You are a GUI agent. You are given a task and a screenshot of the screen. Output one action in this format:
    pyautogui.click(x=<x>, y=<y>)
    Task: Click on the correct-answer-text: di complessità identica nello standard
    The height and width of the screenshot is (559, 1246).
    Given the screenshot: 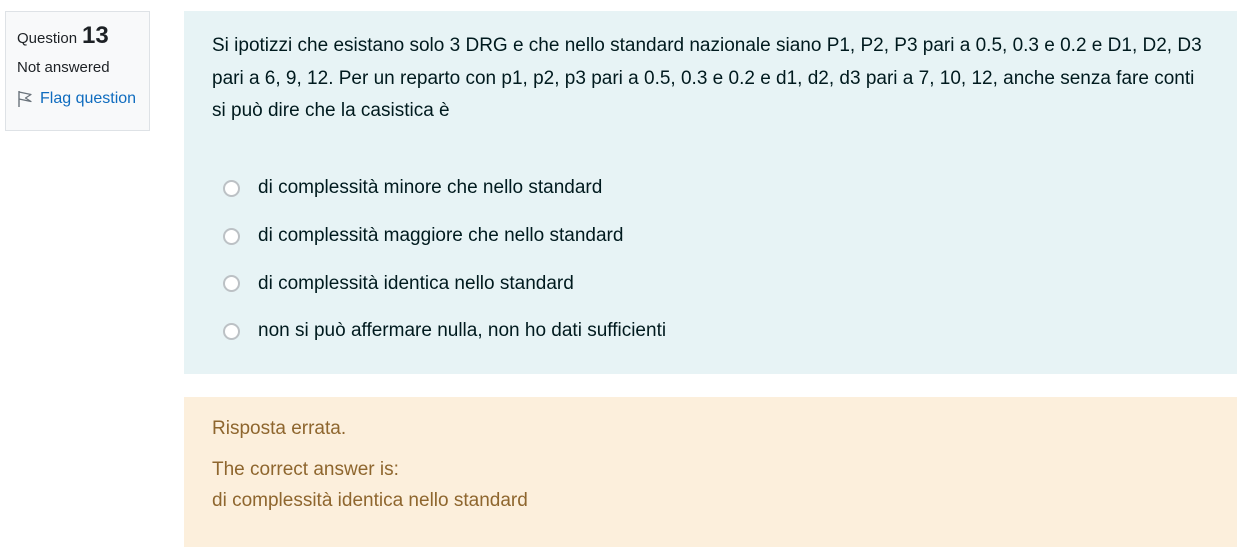 What is the action you would take?
    pyautogui.click(x=370, y=500)
    